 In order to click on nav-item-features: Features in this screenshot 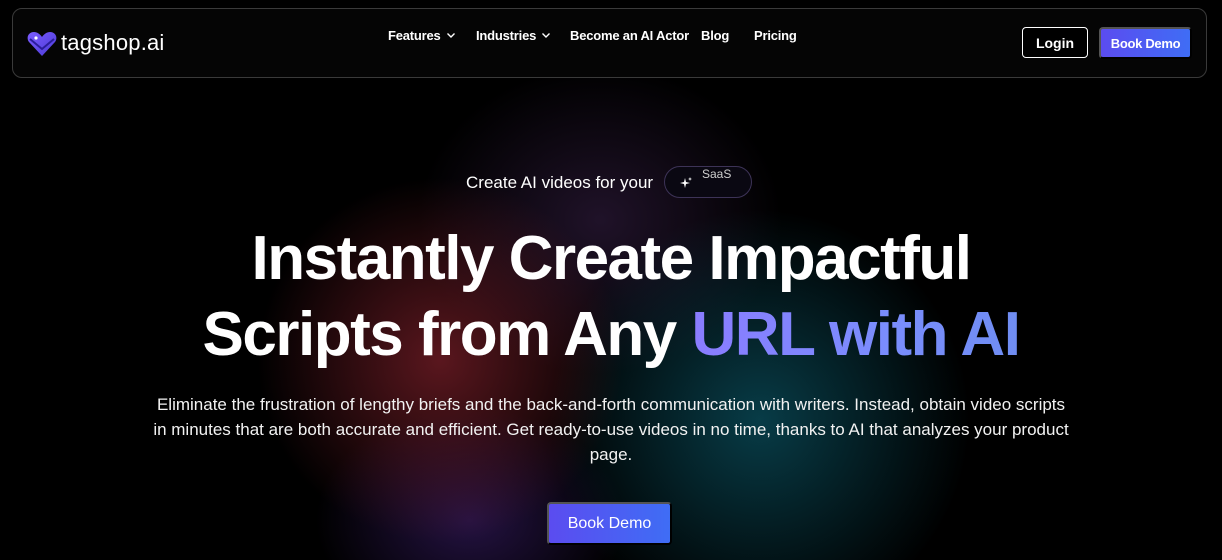, I will do `click(422, 35)`.